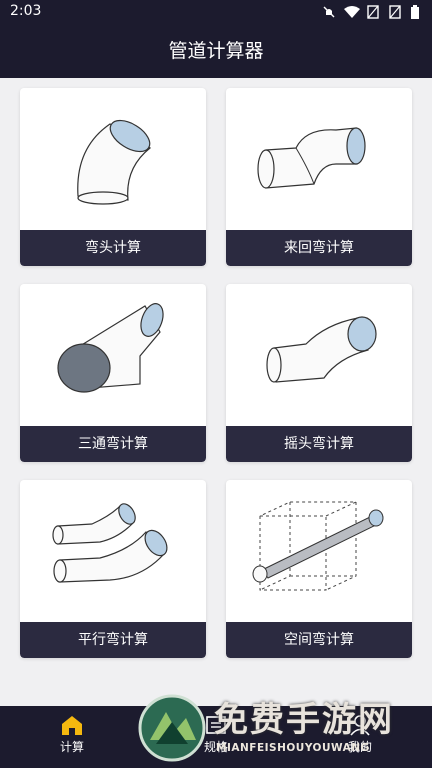 The width and height of the screenshot is (432, 768). What do you see at coordinates (319, 640) in the screenshot?
I see `card-label: 空间弯计算` at bounding box center [319, 640].